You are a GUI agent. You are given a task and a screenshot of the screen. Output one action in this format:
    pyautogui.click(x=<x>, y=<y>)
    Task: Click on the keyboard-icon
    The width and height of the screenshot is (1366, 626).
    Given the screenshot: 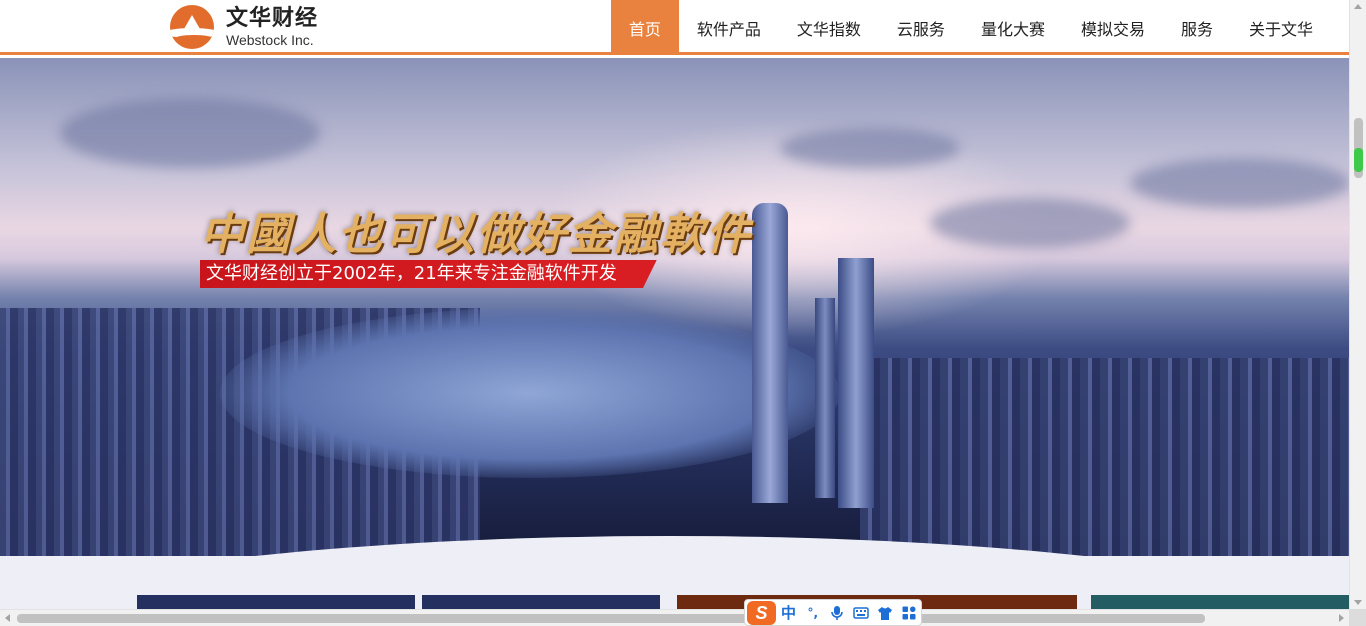 What is the action you would take?
    pyautogui.click(x=860, y=613)
    